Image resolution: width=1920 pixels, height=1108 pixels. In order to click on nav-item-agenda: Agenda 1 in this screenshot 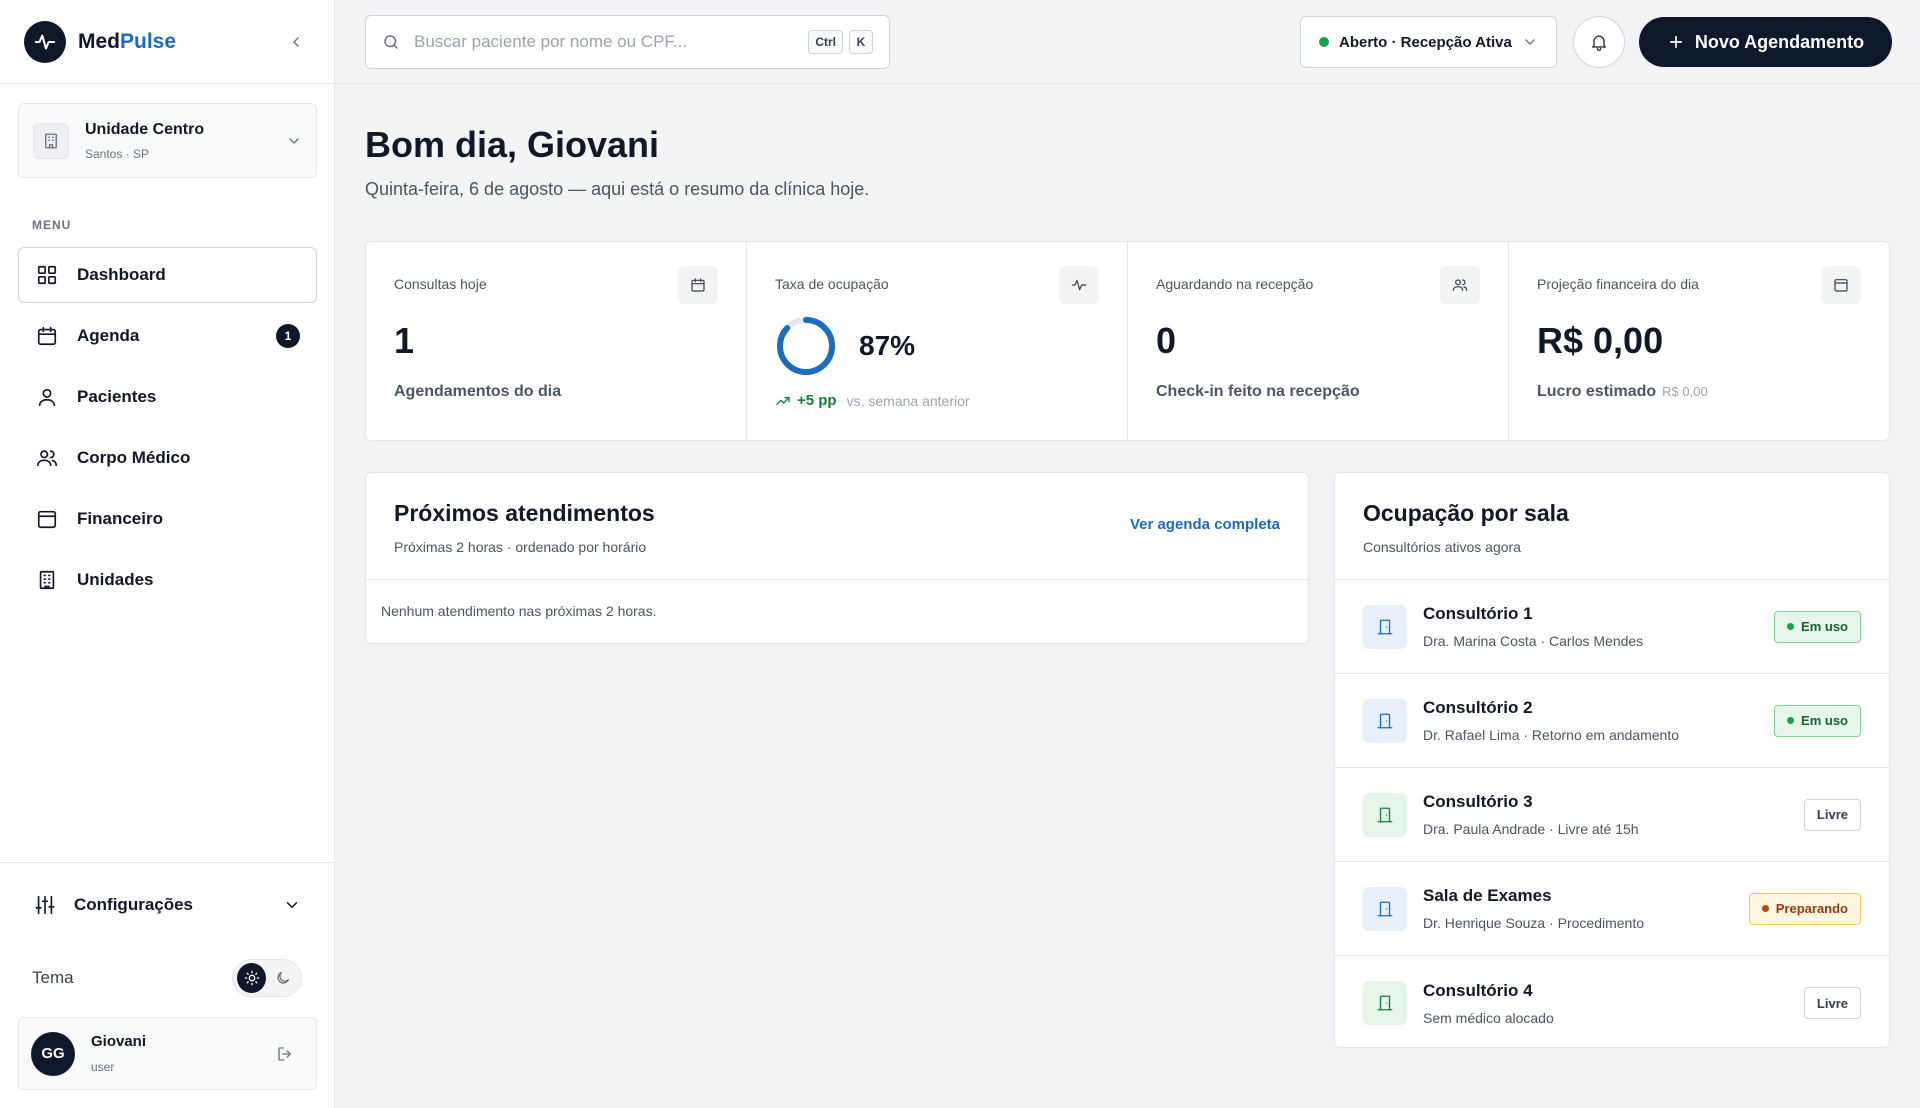, I will do `click(167, 336)`.